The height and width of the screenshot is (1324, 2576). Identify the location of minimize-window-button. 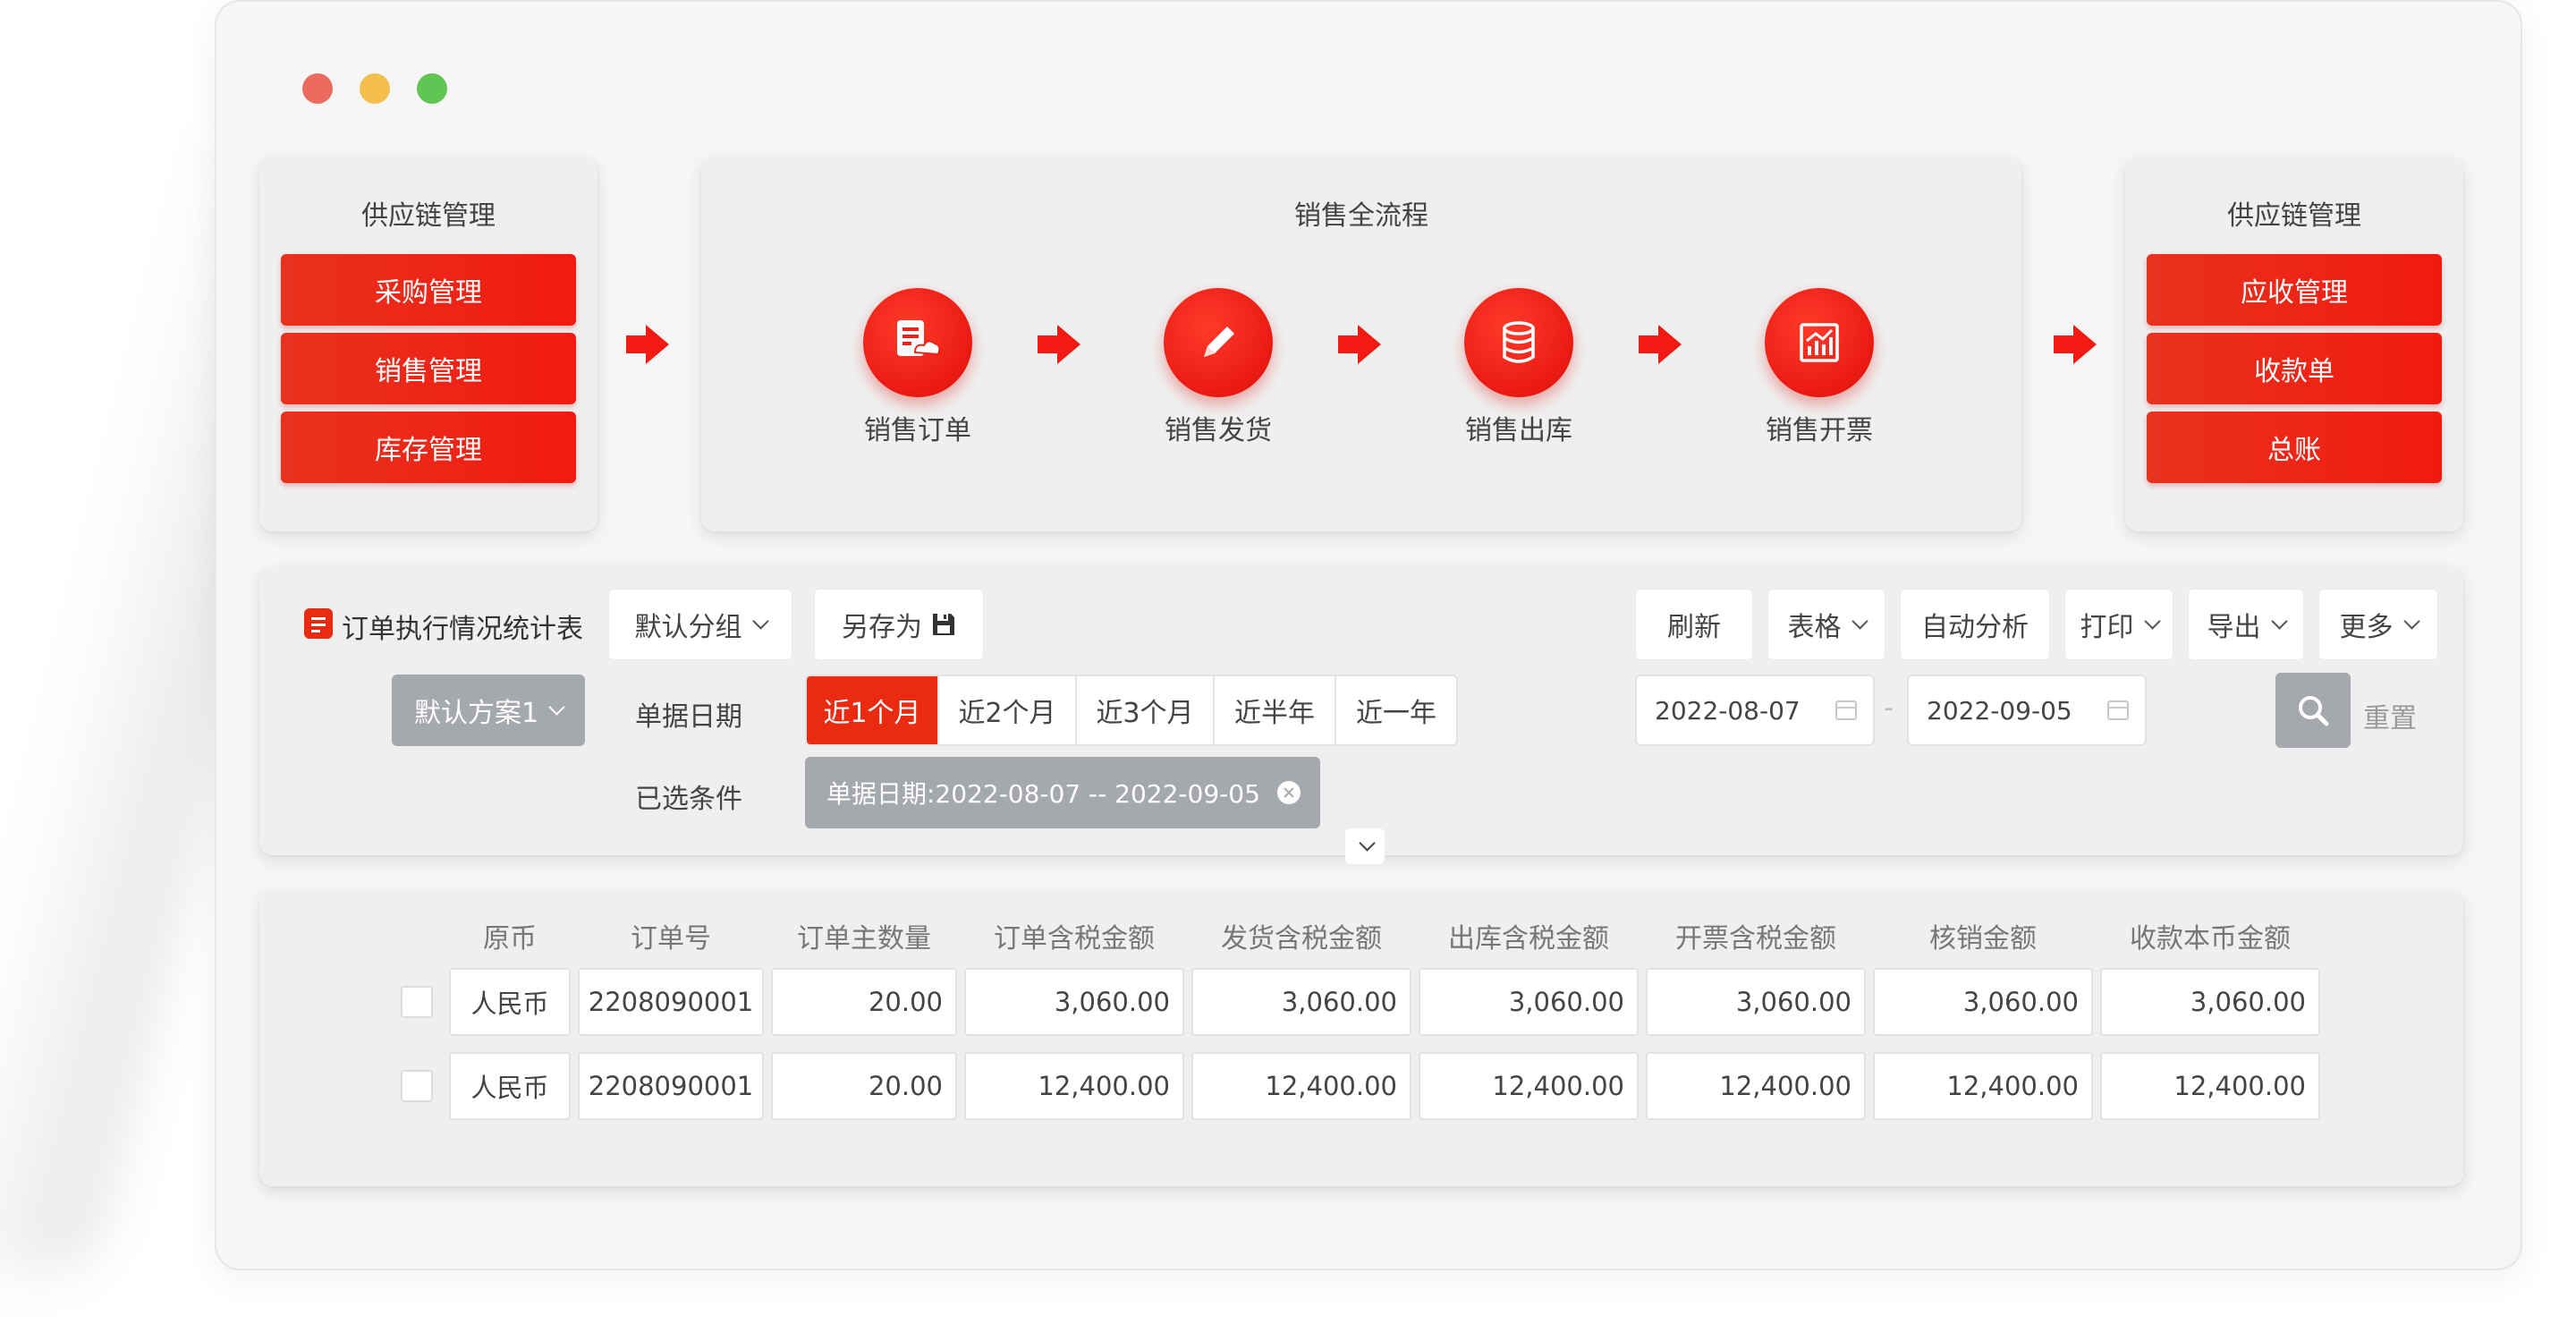
(375, 88).